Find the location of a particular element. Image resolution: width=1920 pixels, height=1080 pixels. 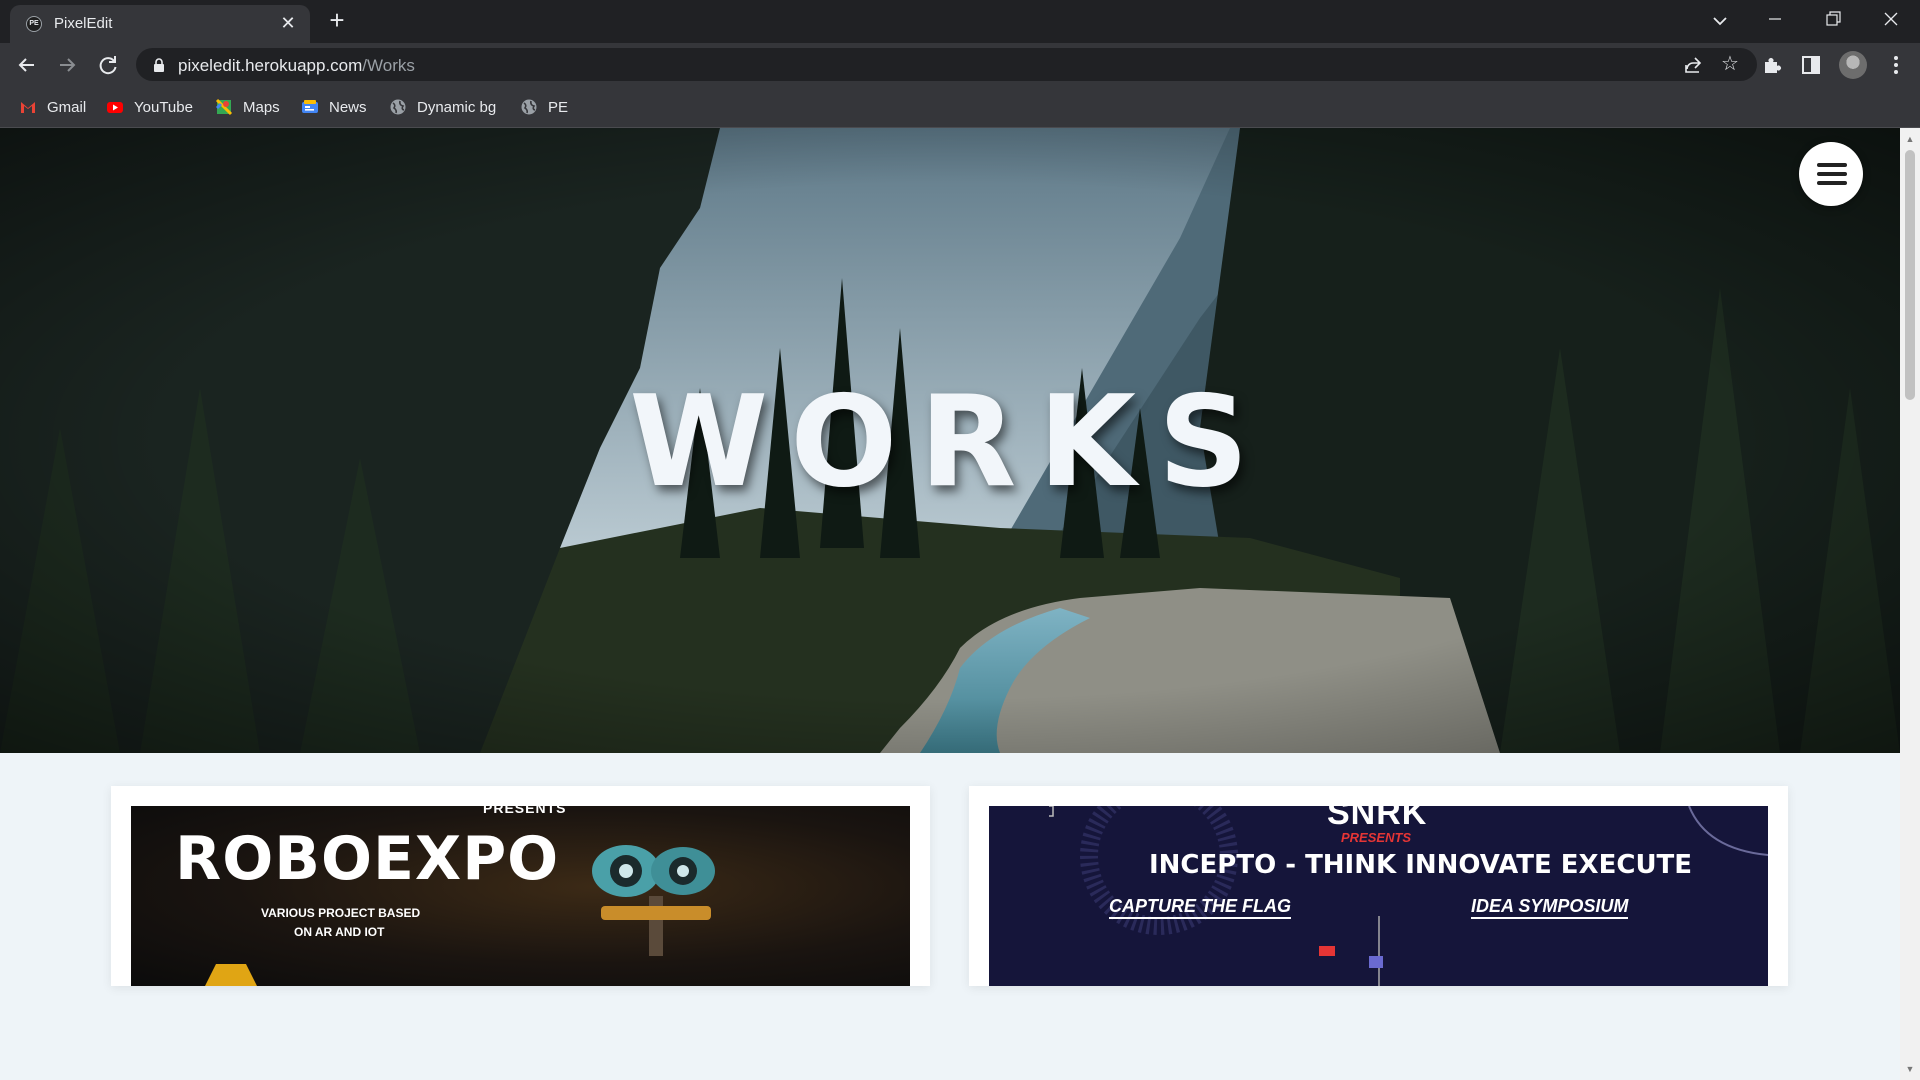

page-title: WORKS is located at coordinates (950, 441).